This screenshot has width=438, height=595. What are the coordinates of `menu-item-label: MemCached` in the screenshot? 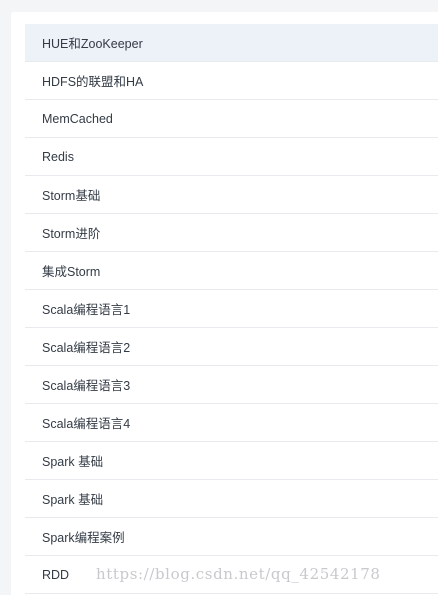 It's located at (77, 118).